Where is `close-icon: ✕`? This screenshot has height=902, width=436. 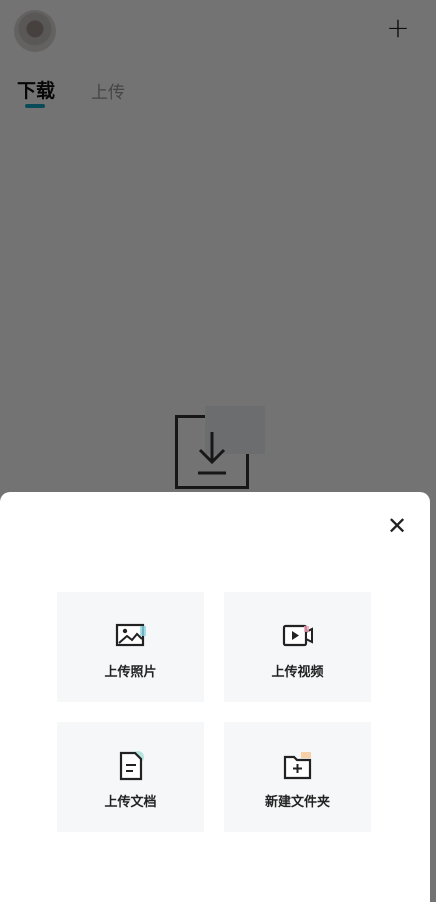
close-icon: ✕ is located at coordinates (397, 526).